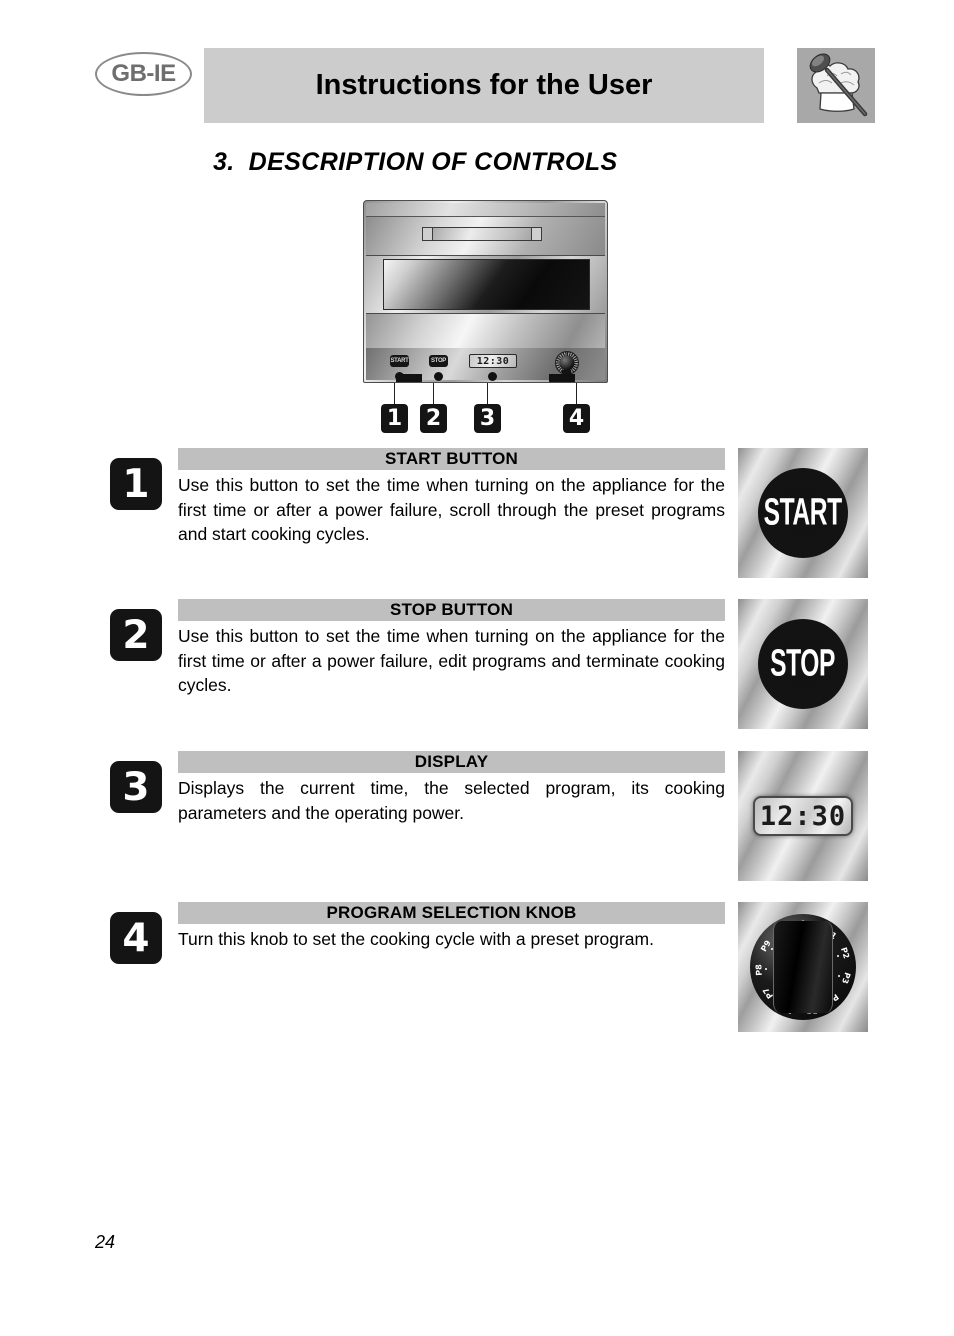  What do you see at coordinates (399, 361) in the screenshot?
I see `diagram-start-button: START` at bounding box center [399, 361].